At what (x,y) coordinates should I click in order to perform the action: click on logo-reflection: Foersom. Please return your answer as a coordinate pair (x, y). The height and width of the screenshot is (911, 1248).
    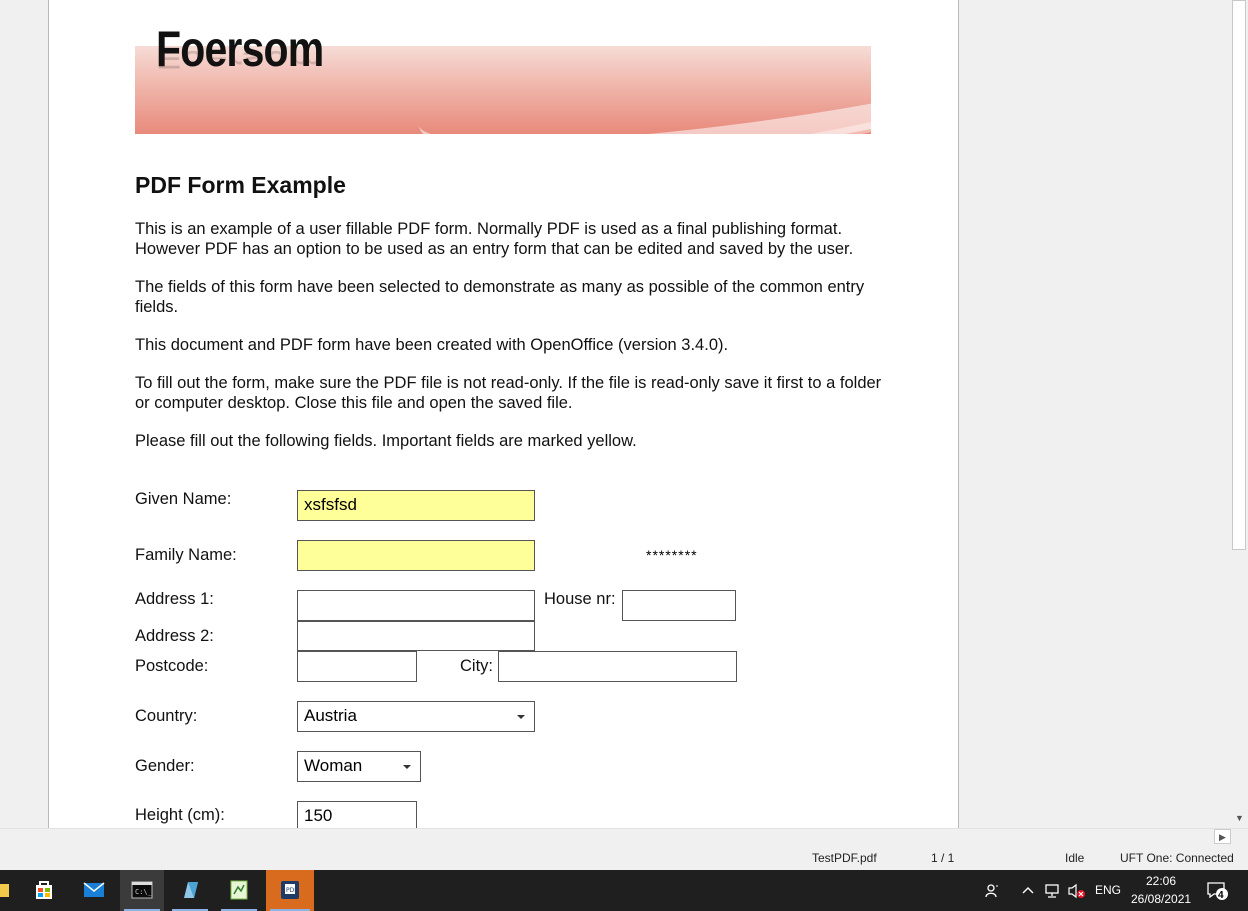
    Looking at the image, I should click on (240, 59).